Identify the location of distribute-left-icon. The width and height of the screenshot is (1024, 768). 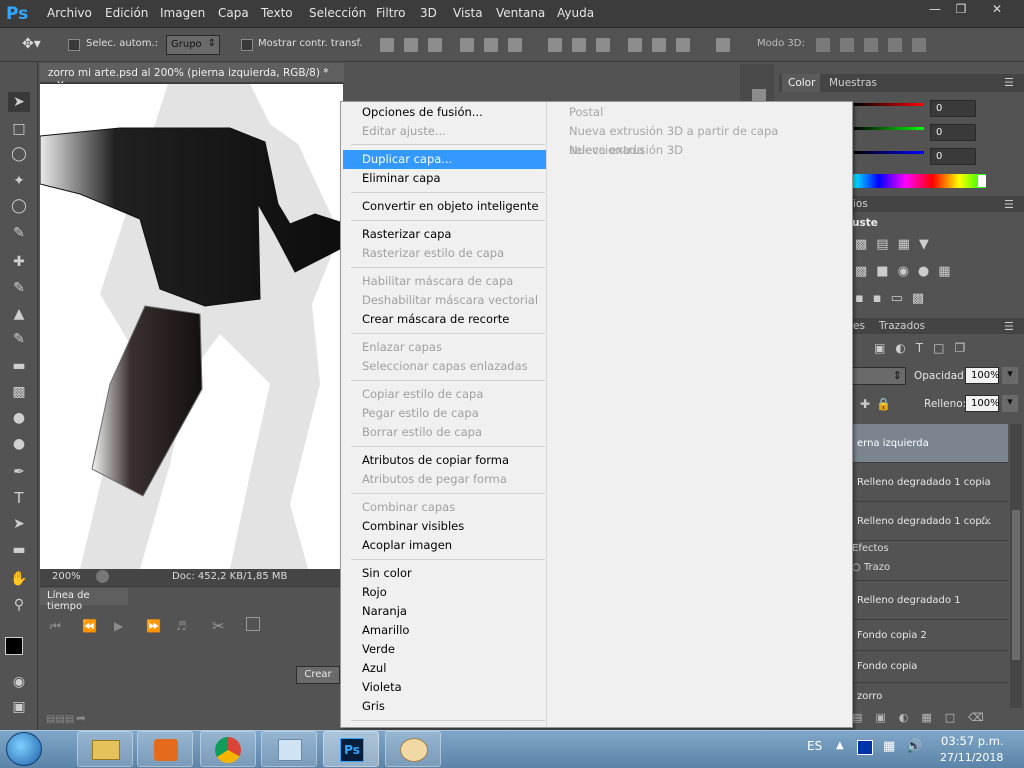
(635, 45).